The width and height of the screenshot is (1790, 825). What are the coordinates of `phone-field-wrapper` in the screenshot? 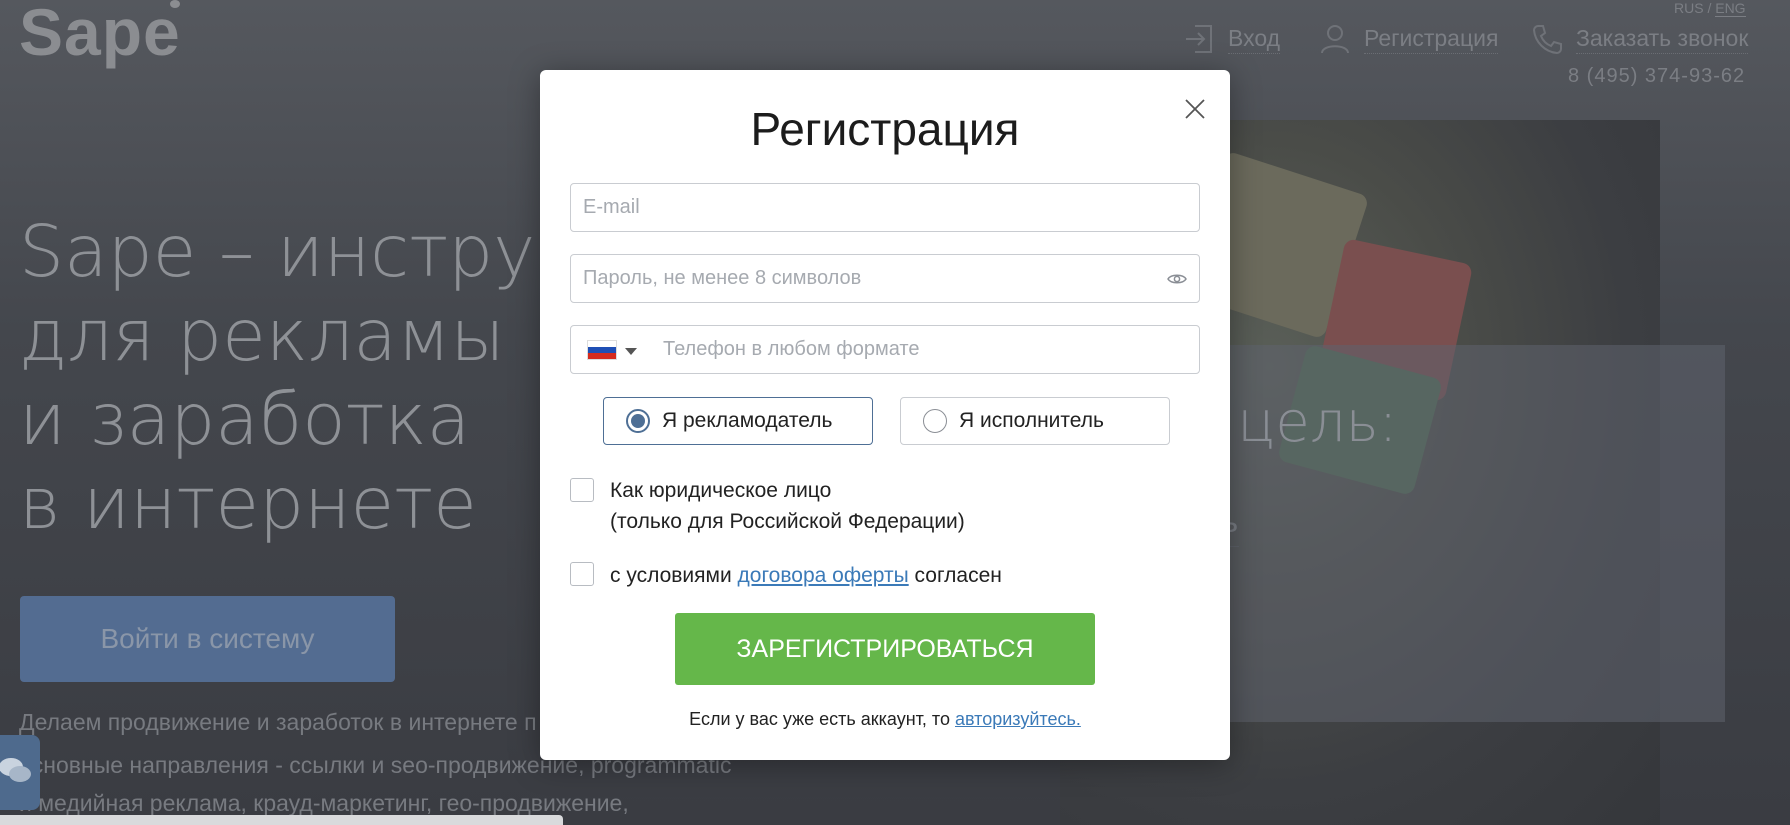 It's located at (885, 349).